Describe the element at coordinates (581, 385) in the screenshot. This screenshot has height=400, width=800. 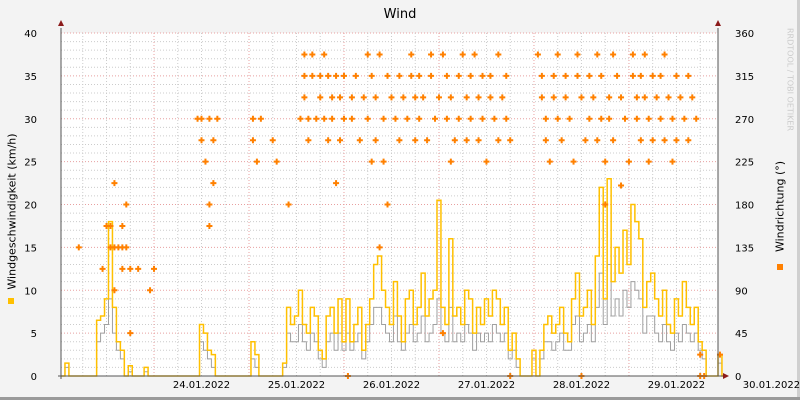
I see `x-tick-label: 28.01.2022` at that location.